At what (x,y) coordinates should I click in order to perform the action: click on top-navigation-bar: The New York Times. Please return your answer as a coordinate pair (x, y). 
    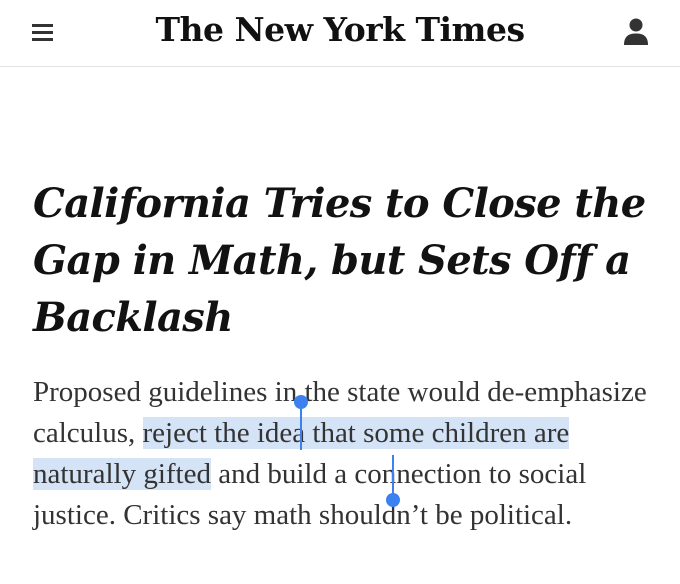
    Looking at the image, I should click on (340, 33).